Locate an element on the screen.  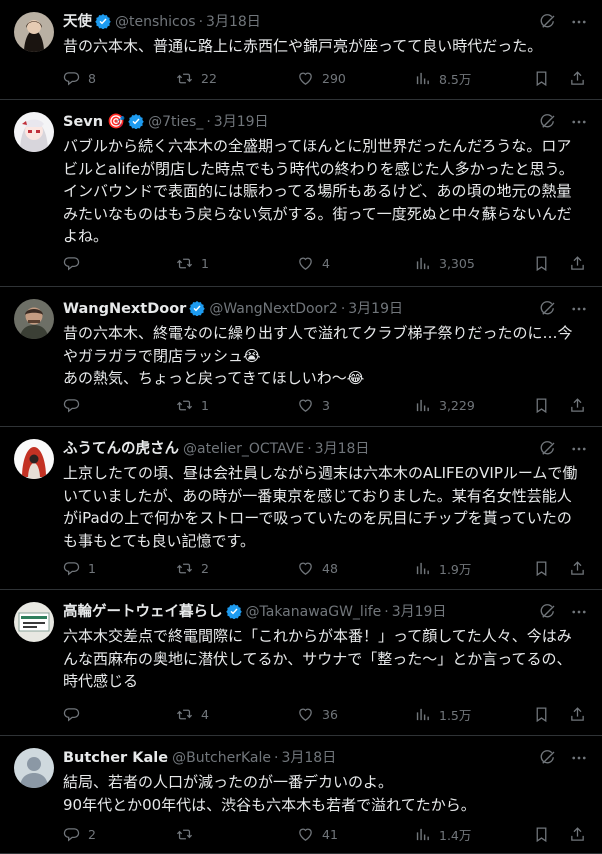
views-button: 1.4万 is located at coordinates (442, 834).